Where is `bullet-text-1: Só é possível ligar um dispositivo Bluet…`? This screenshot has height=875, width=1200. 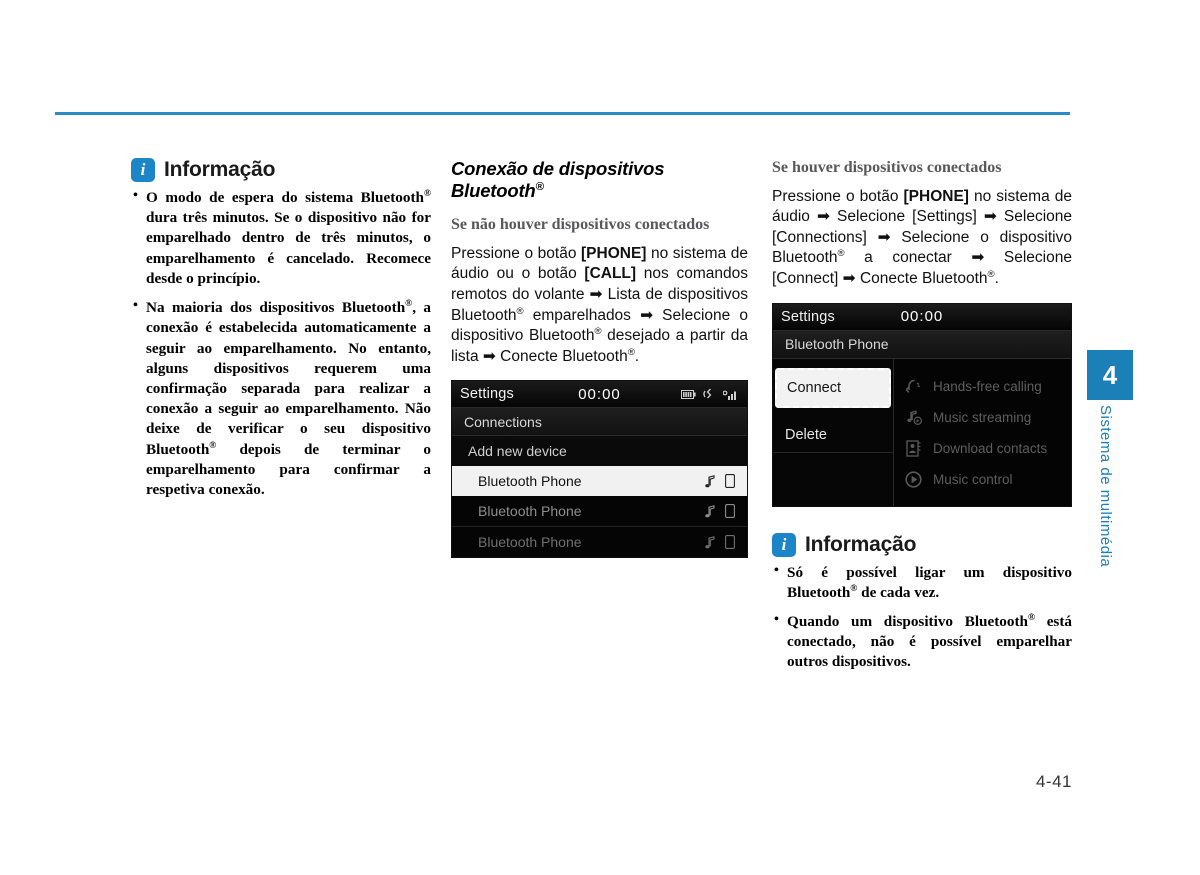 bullet-text-1: Só é possível ligar um dispositivo Bluet… is located at coordinates (929, 582).